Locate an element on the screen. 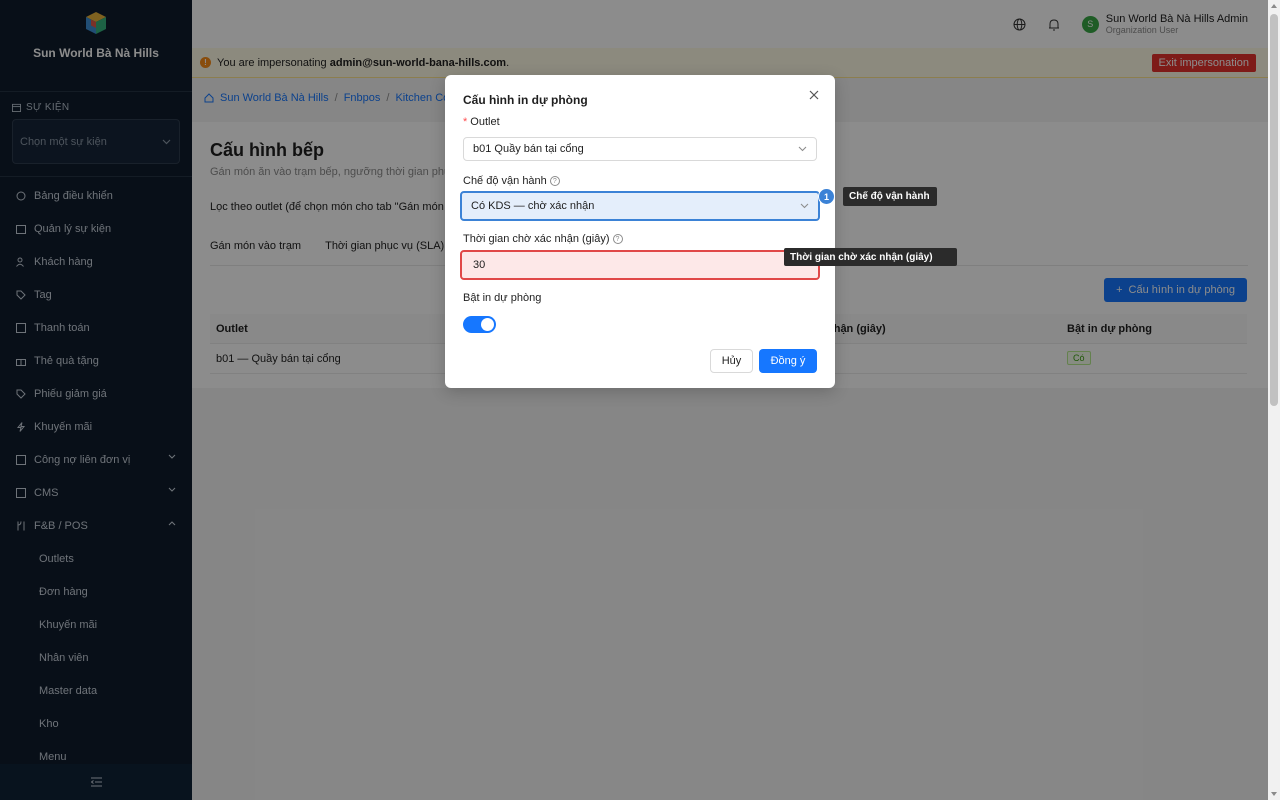 The width and height of the screenshot is (1280, 800). backup-print-label-text: Bật in dự phòng is located at coordinates (502, 298).